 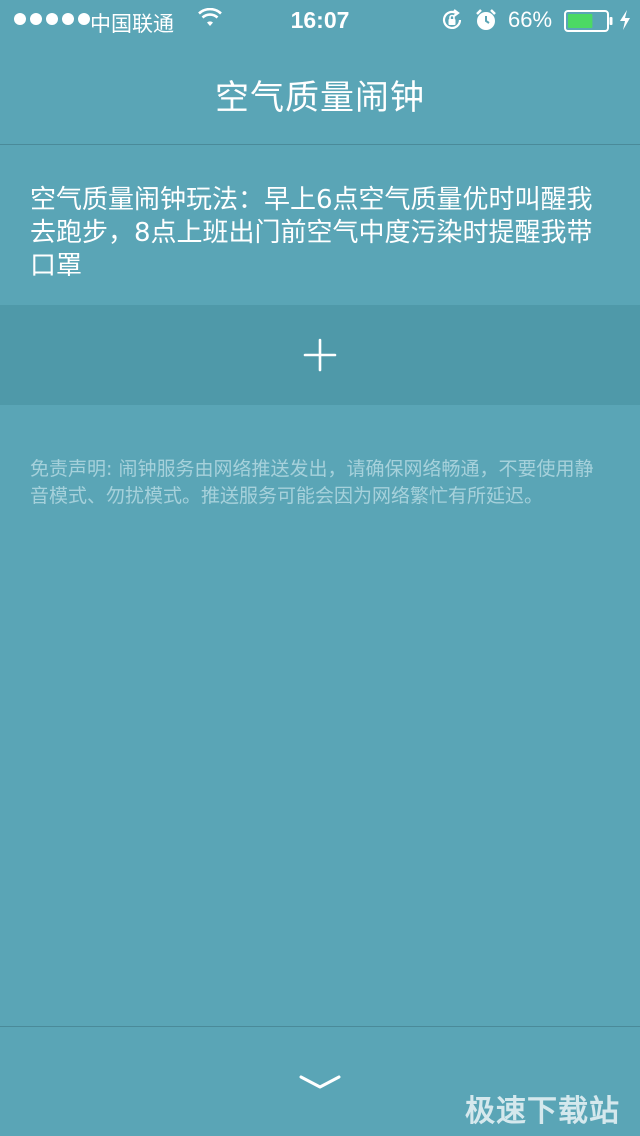 I want to click on alarm-clock-icon, so click(x=486, y=19).